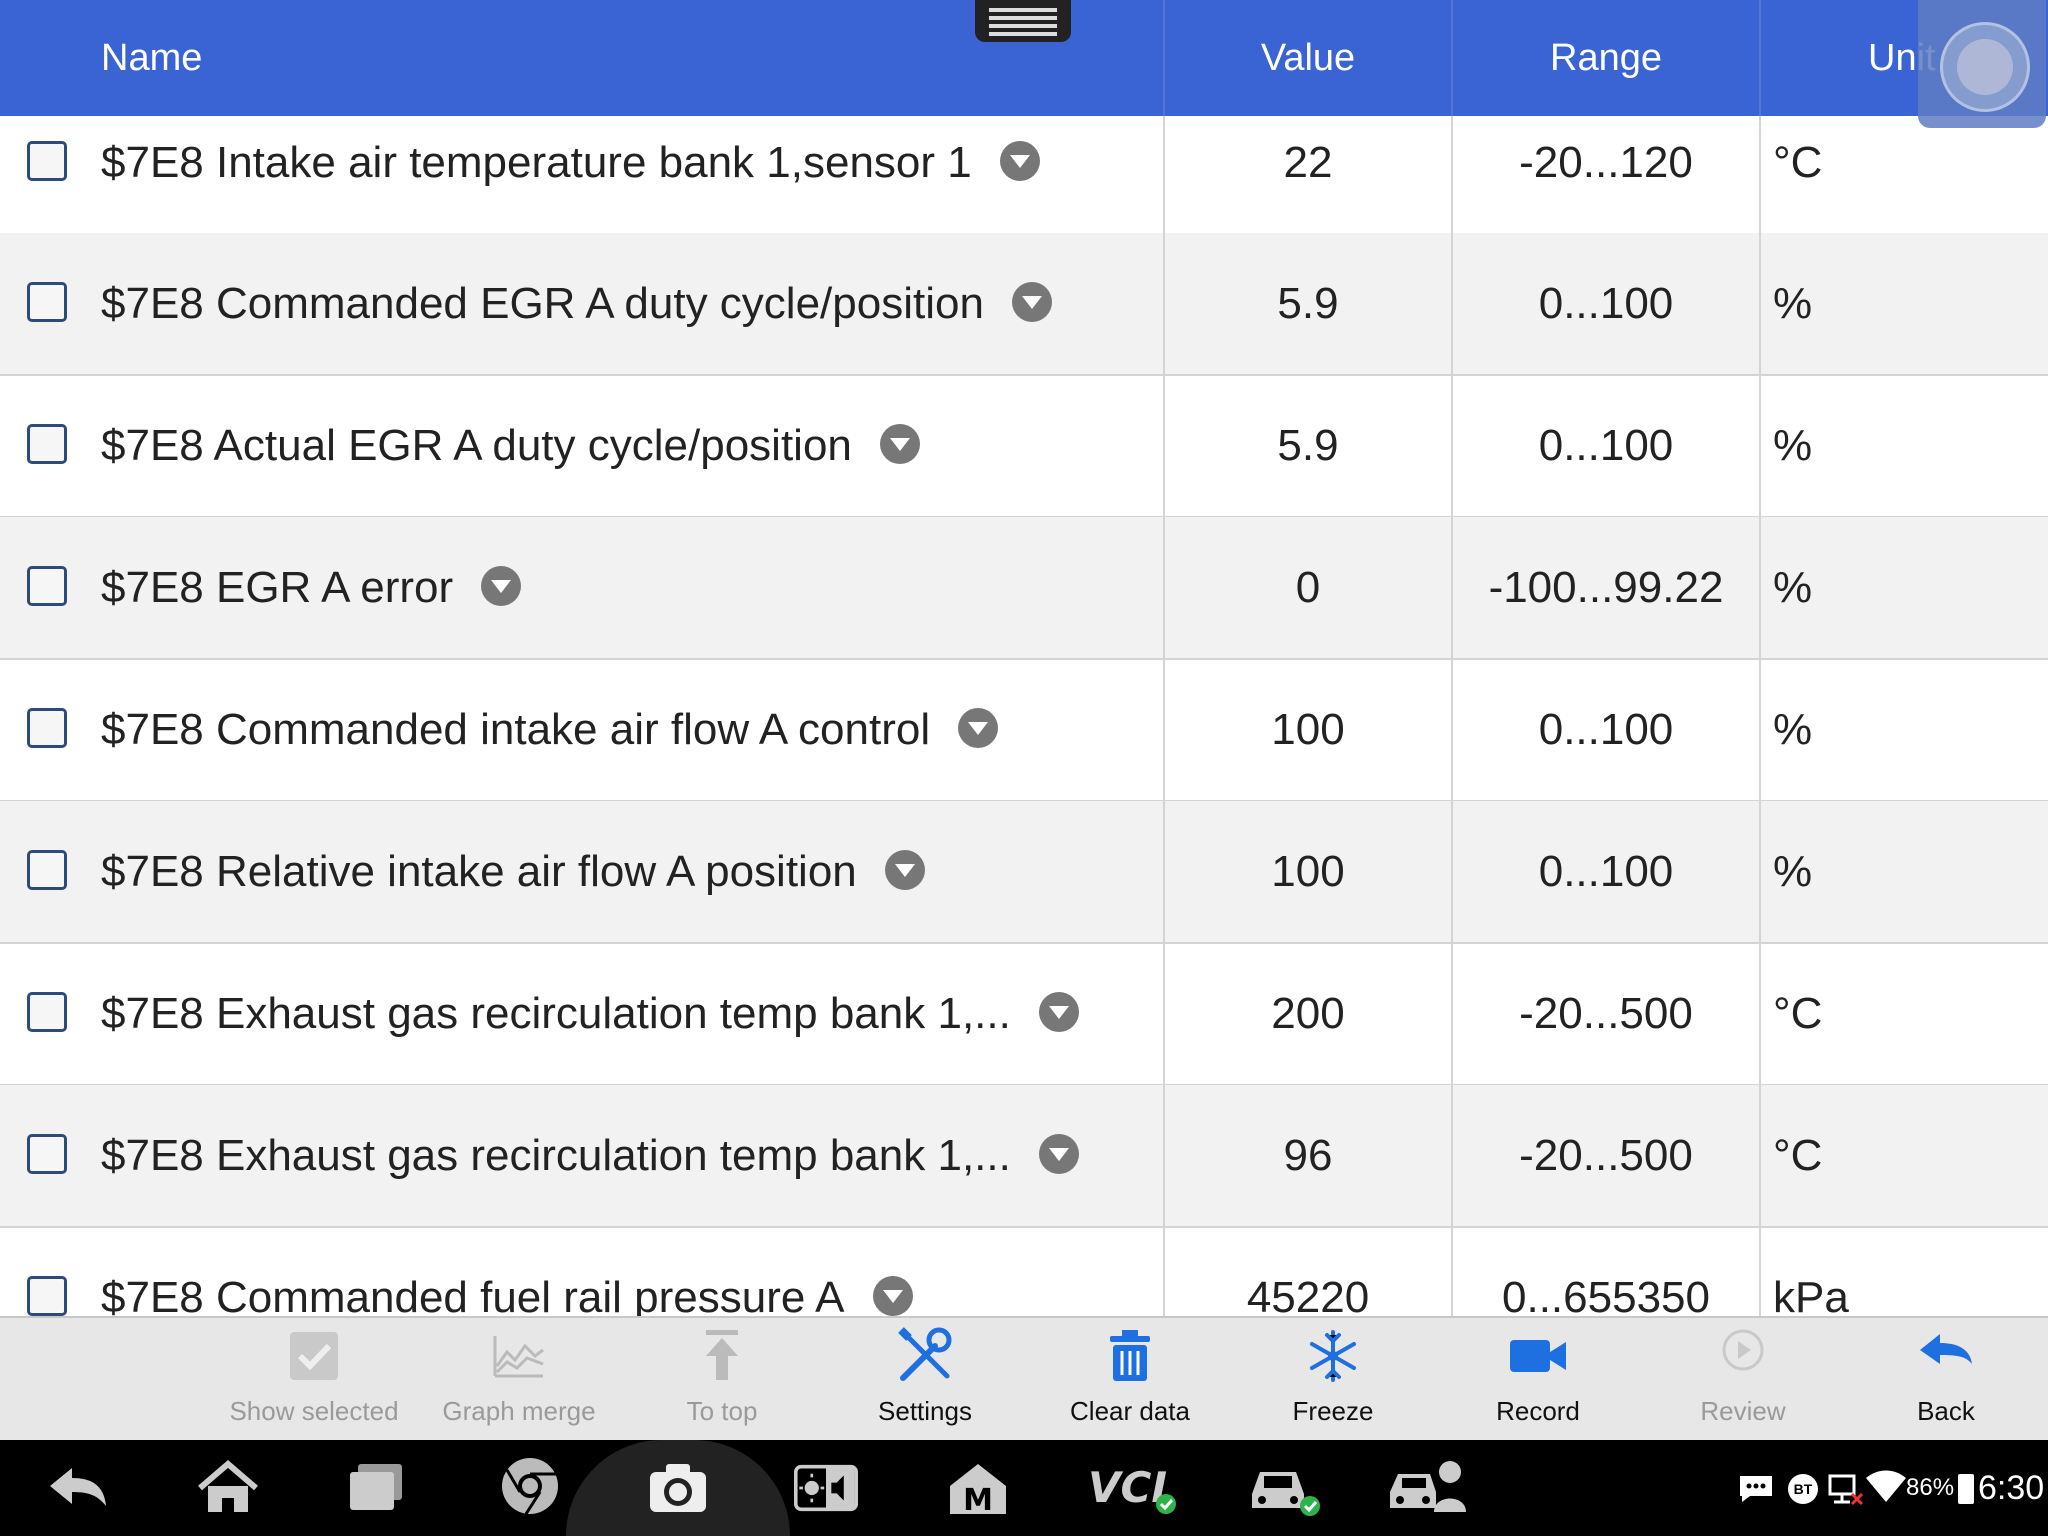 Image resolution: width=2048 pixels, height=1536 pixels. What do you see at coordinates (1023, 21) in the screenshot?
I see `drag-handle` at bounding box center [1023, 21].